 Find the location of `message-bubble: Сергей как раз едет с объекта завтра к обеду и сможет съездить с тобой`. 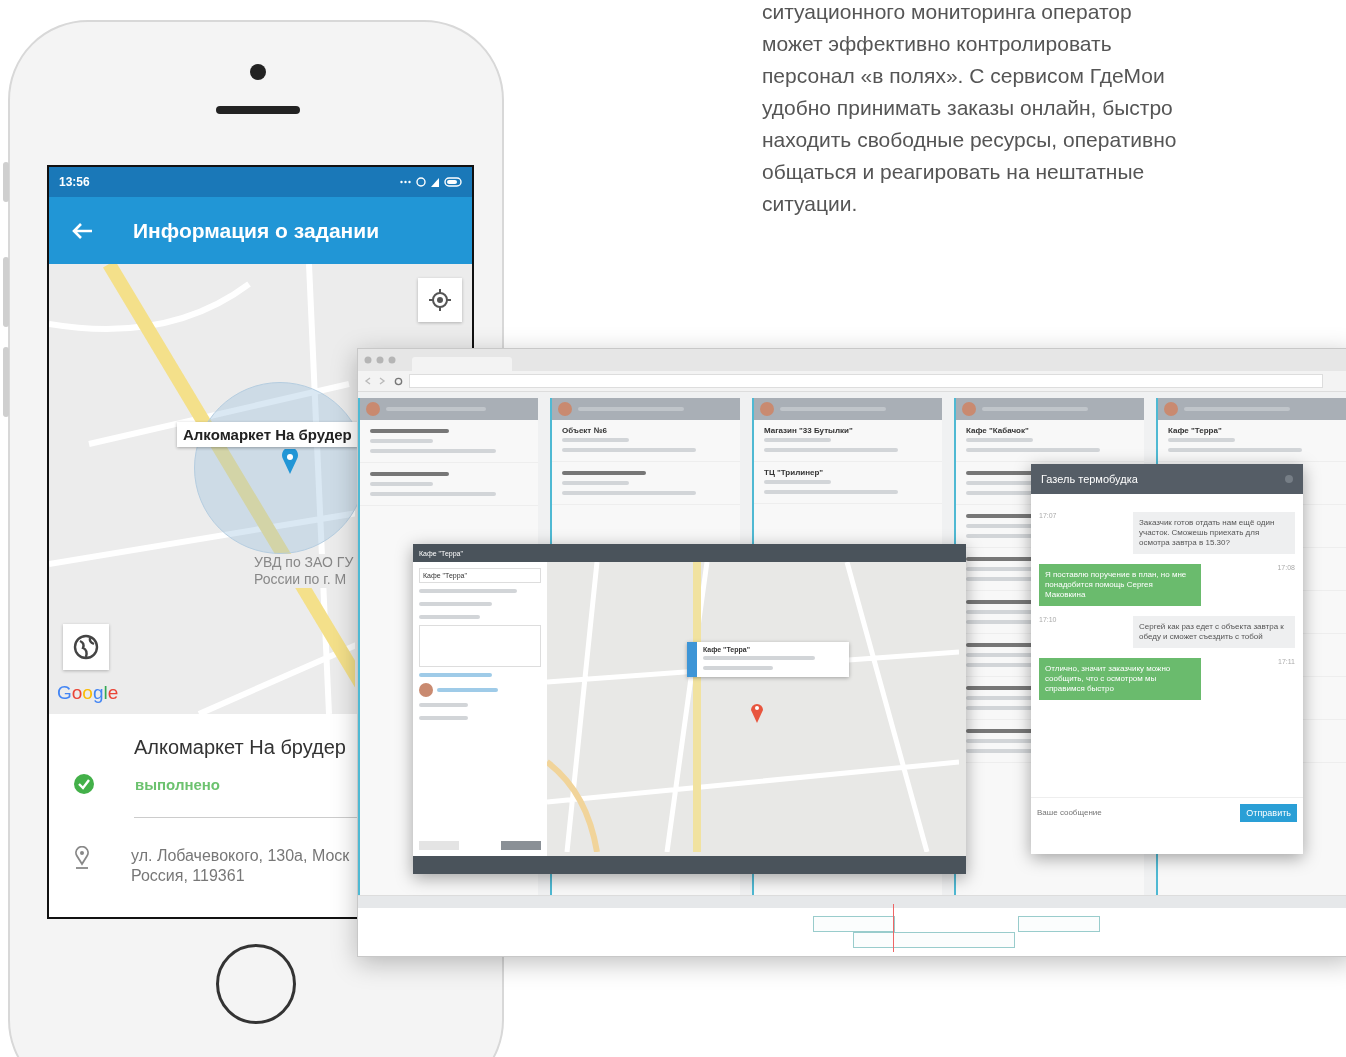

message-bubble: Сергей как раз едет с объекта завтра к обеду и сможет съездить с тобой is located at coordinates (1214, 632).